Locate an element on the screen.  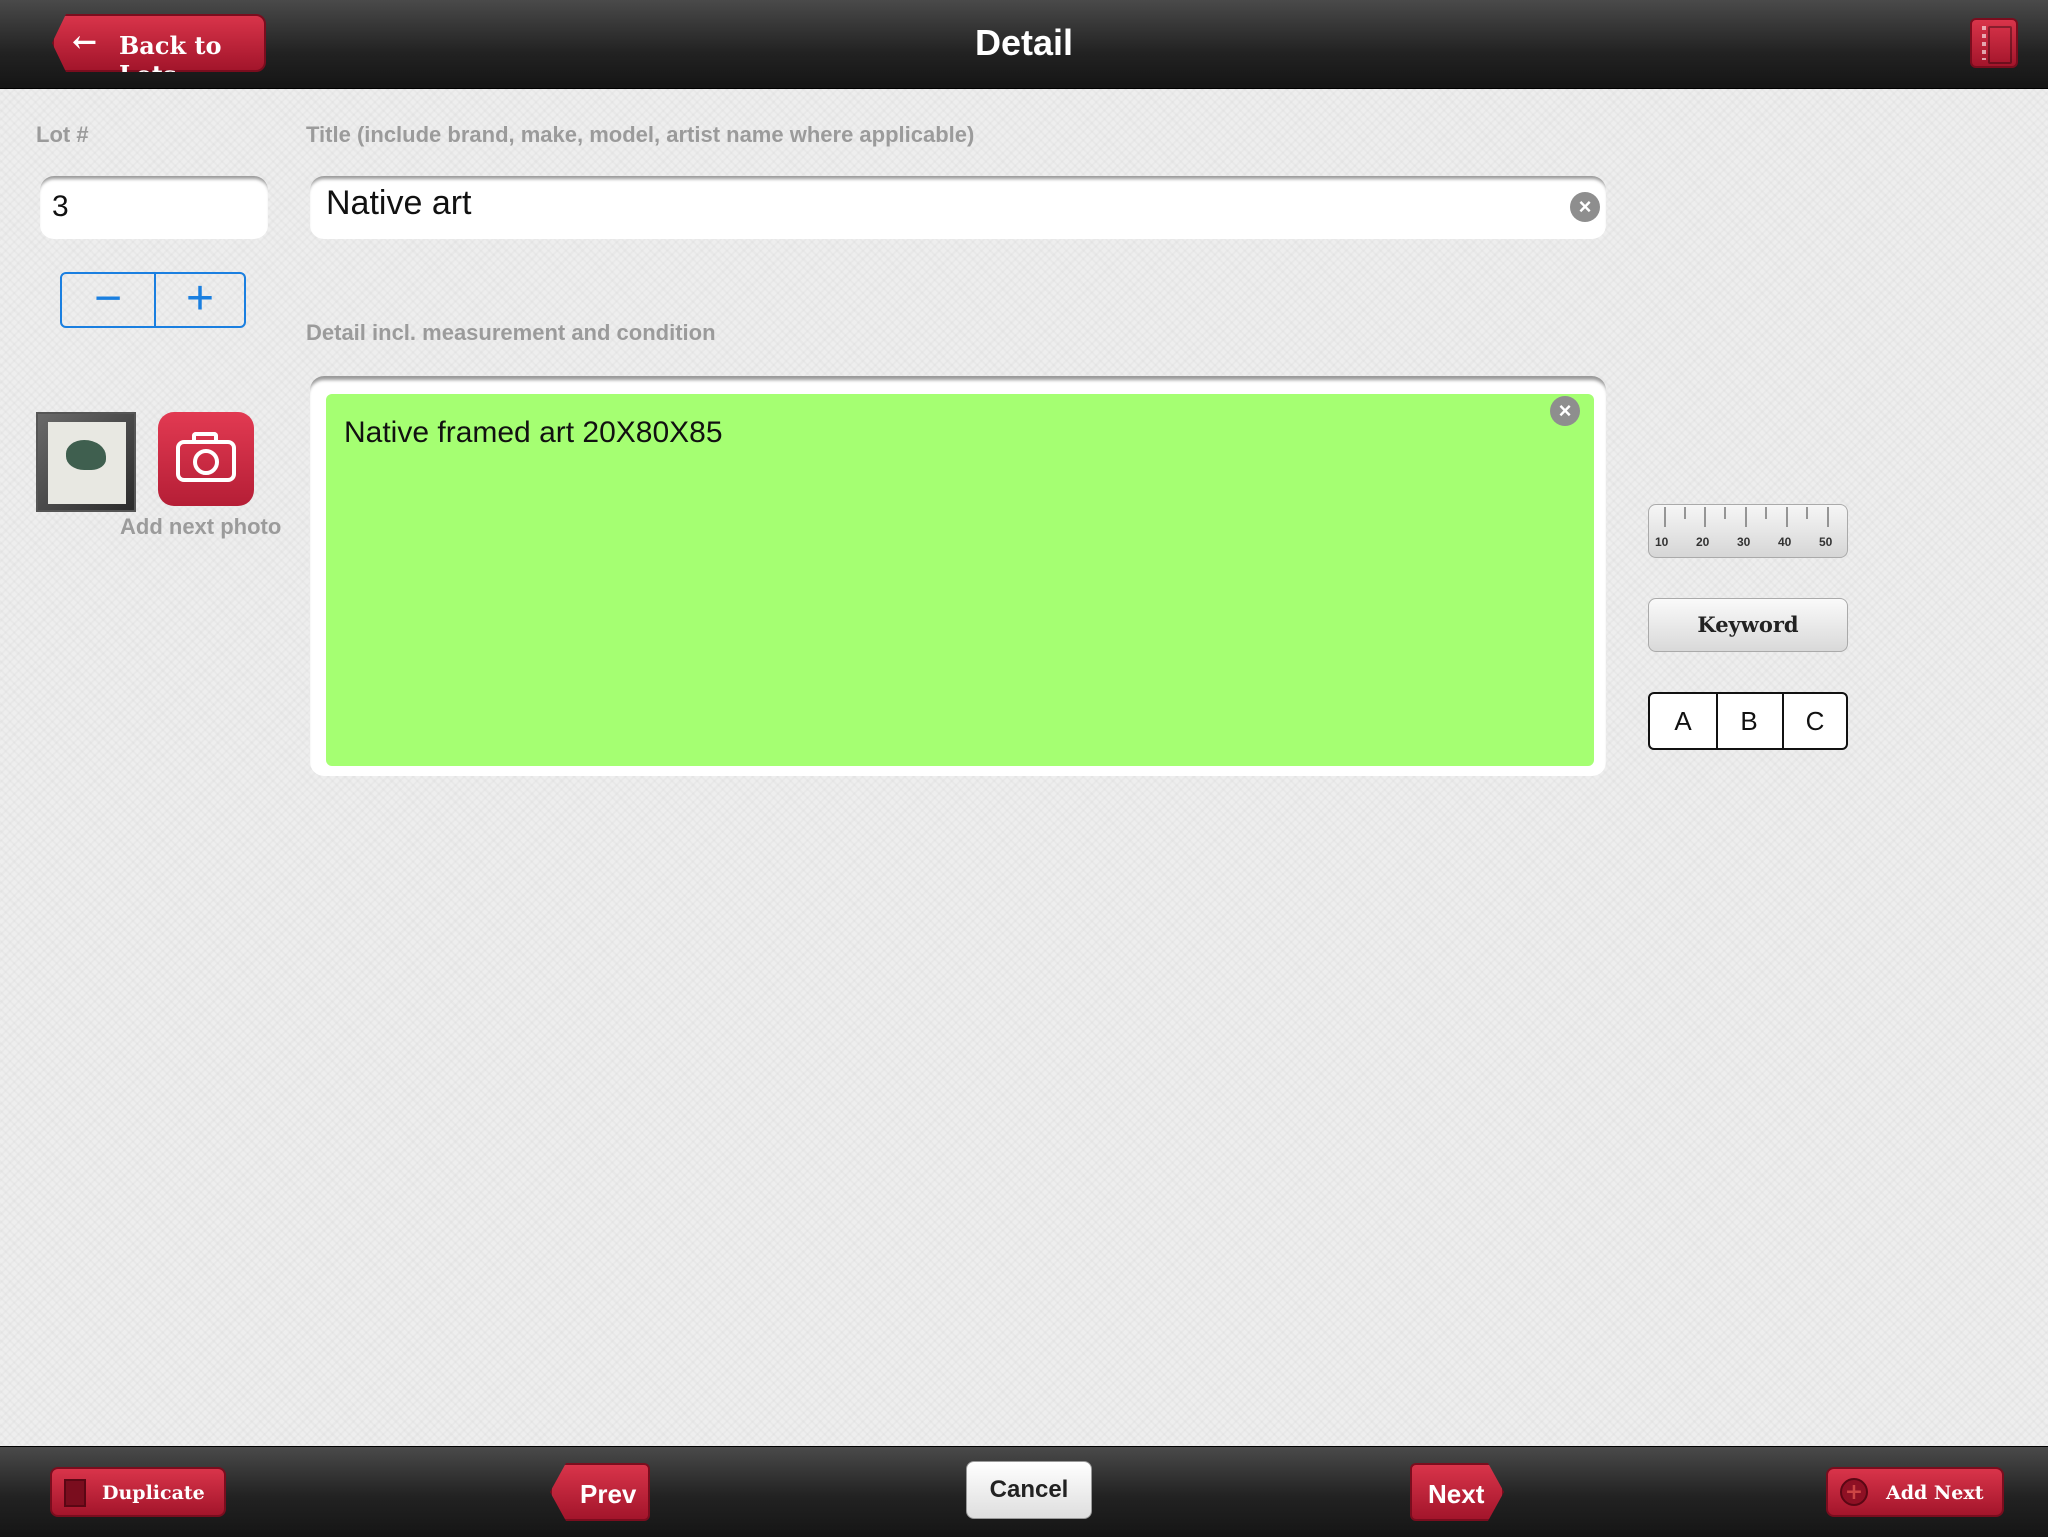
clear-detail-icon: × is located at coordinates (1565, 411).